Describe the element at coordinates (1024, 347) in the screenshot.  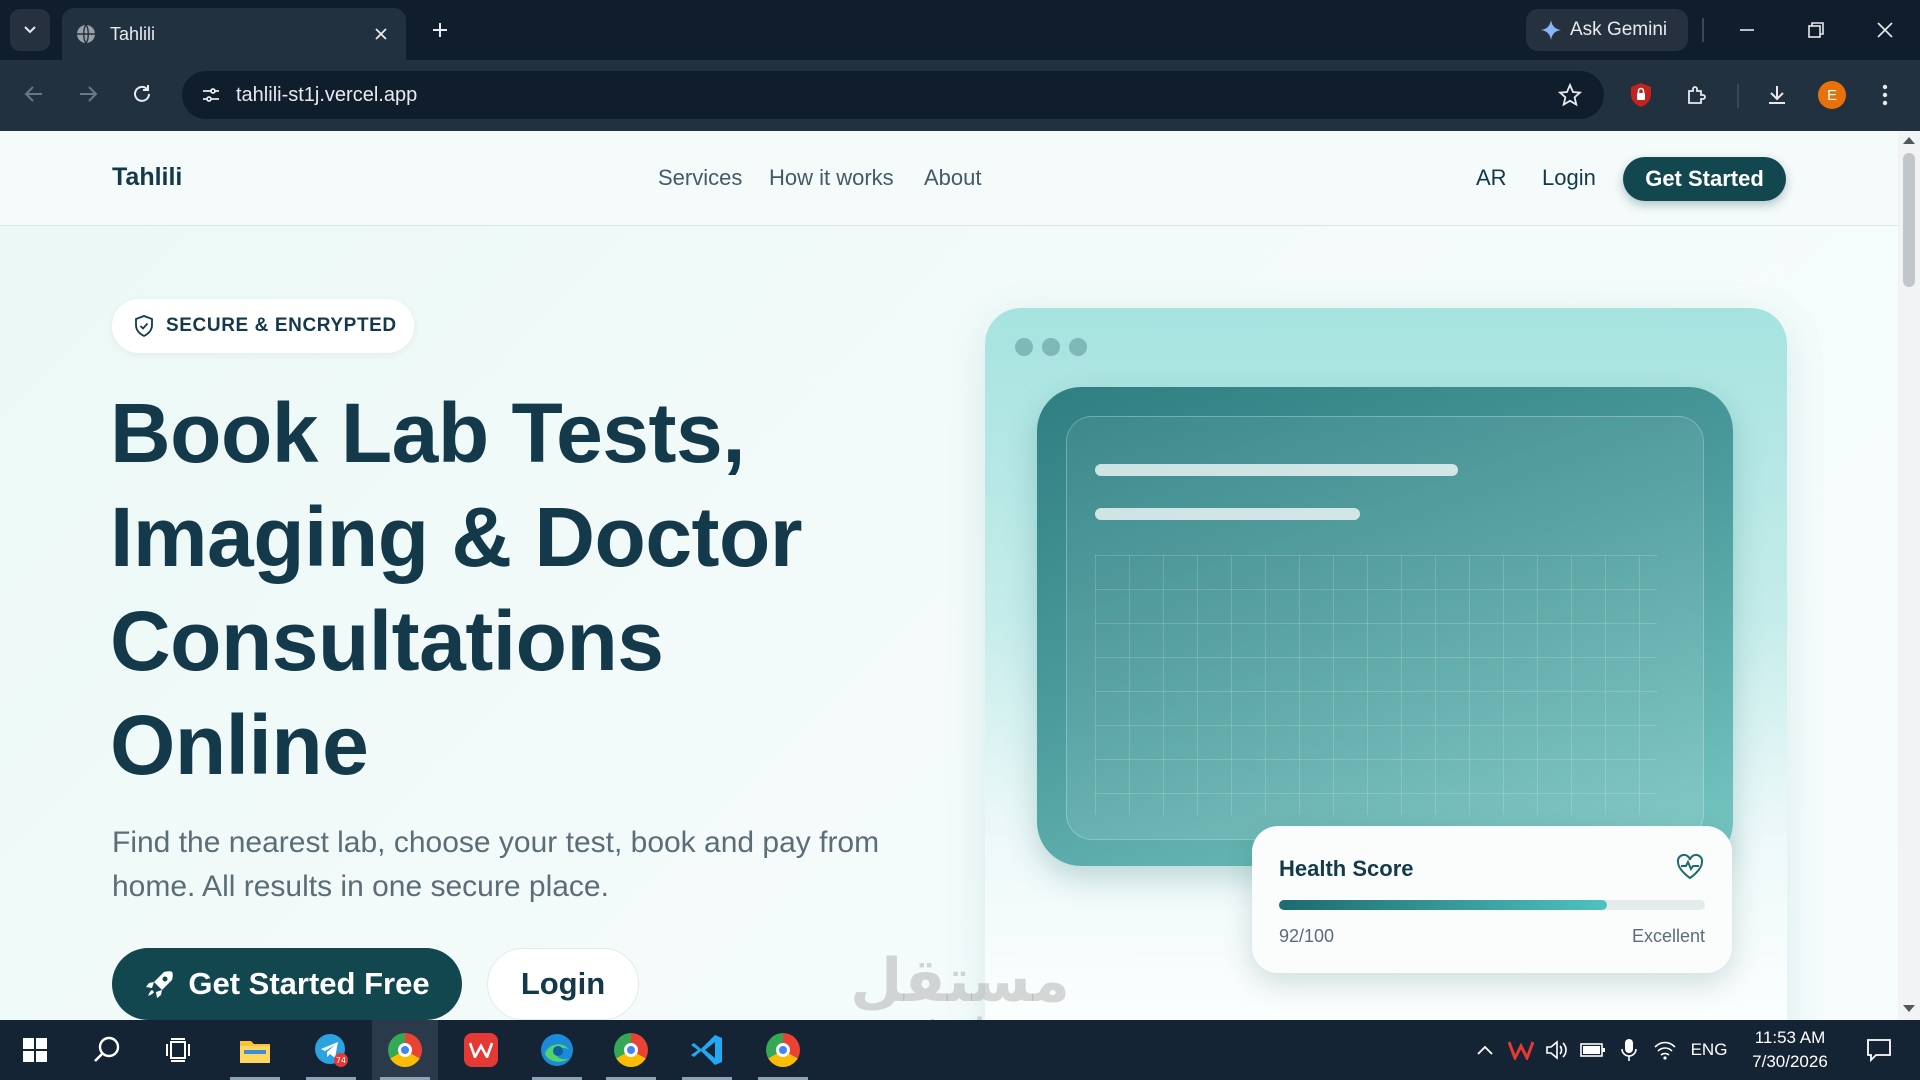
I see `window-dot` at that location.